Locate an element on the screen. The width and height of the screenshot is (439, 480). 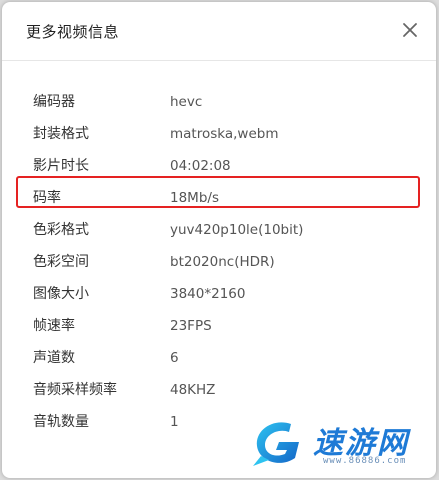
info-row-duration: 影片时长 04:02:08 is located at coordinates (219, 166).